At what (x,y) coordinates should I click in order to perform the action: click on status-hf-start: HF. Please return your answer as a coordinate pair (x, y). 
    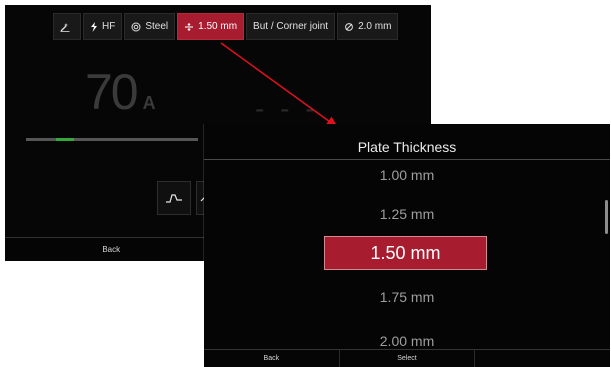
    Looking at the image, I should click on (103, 26).